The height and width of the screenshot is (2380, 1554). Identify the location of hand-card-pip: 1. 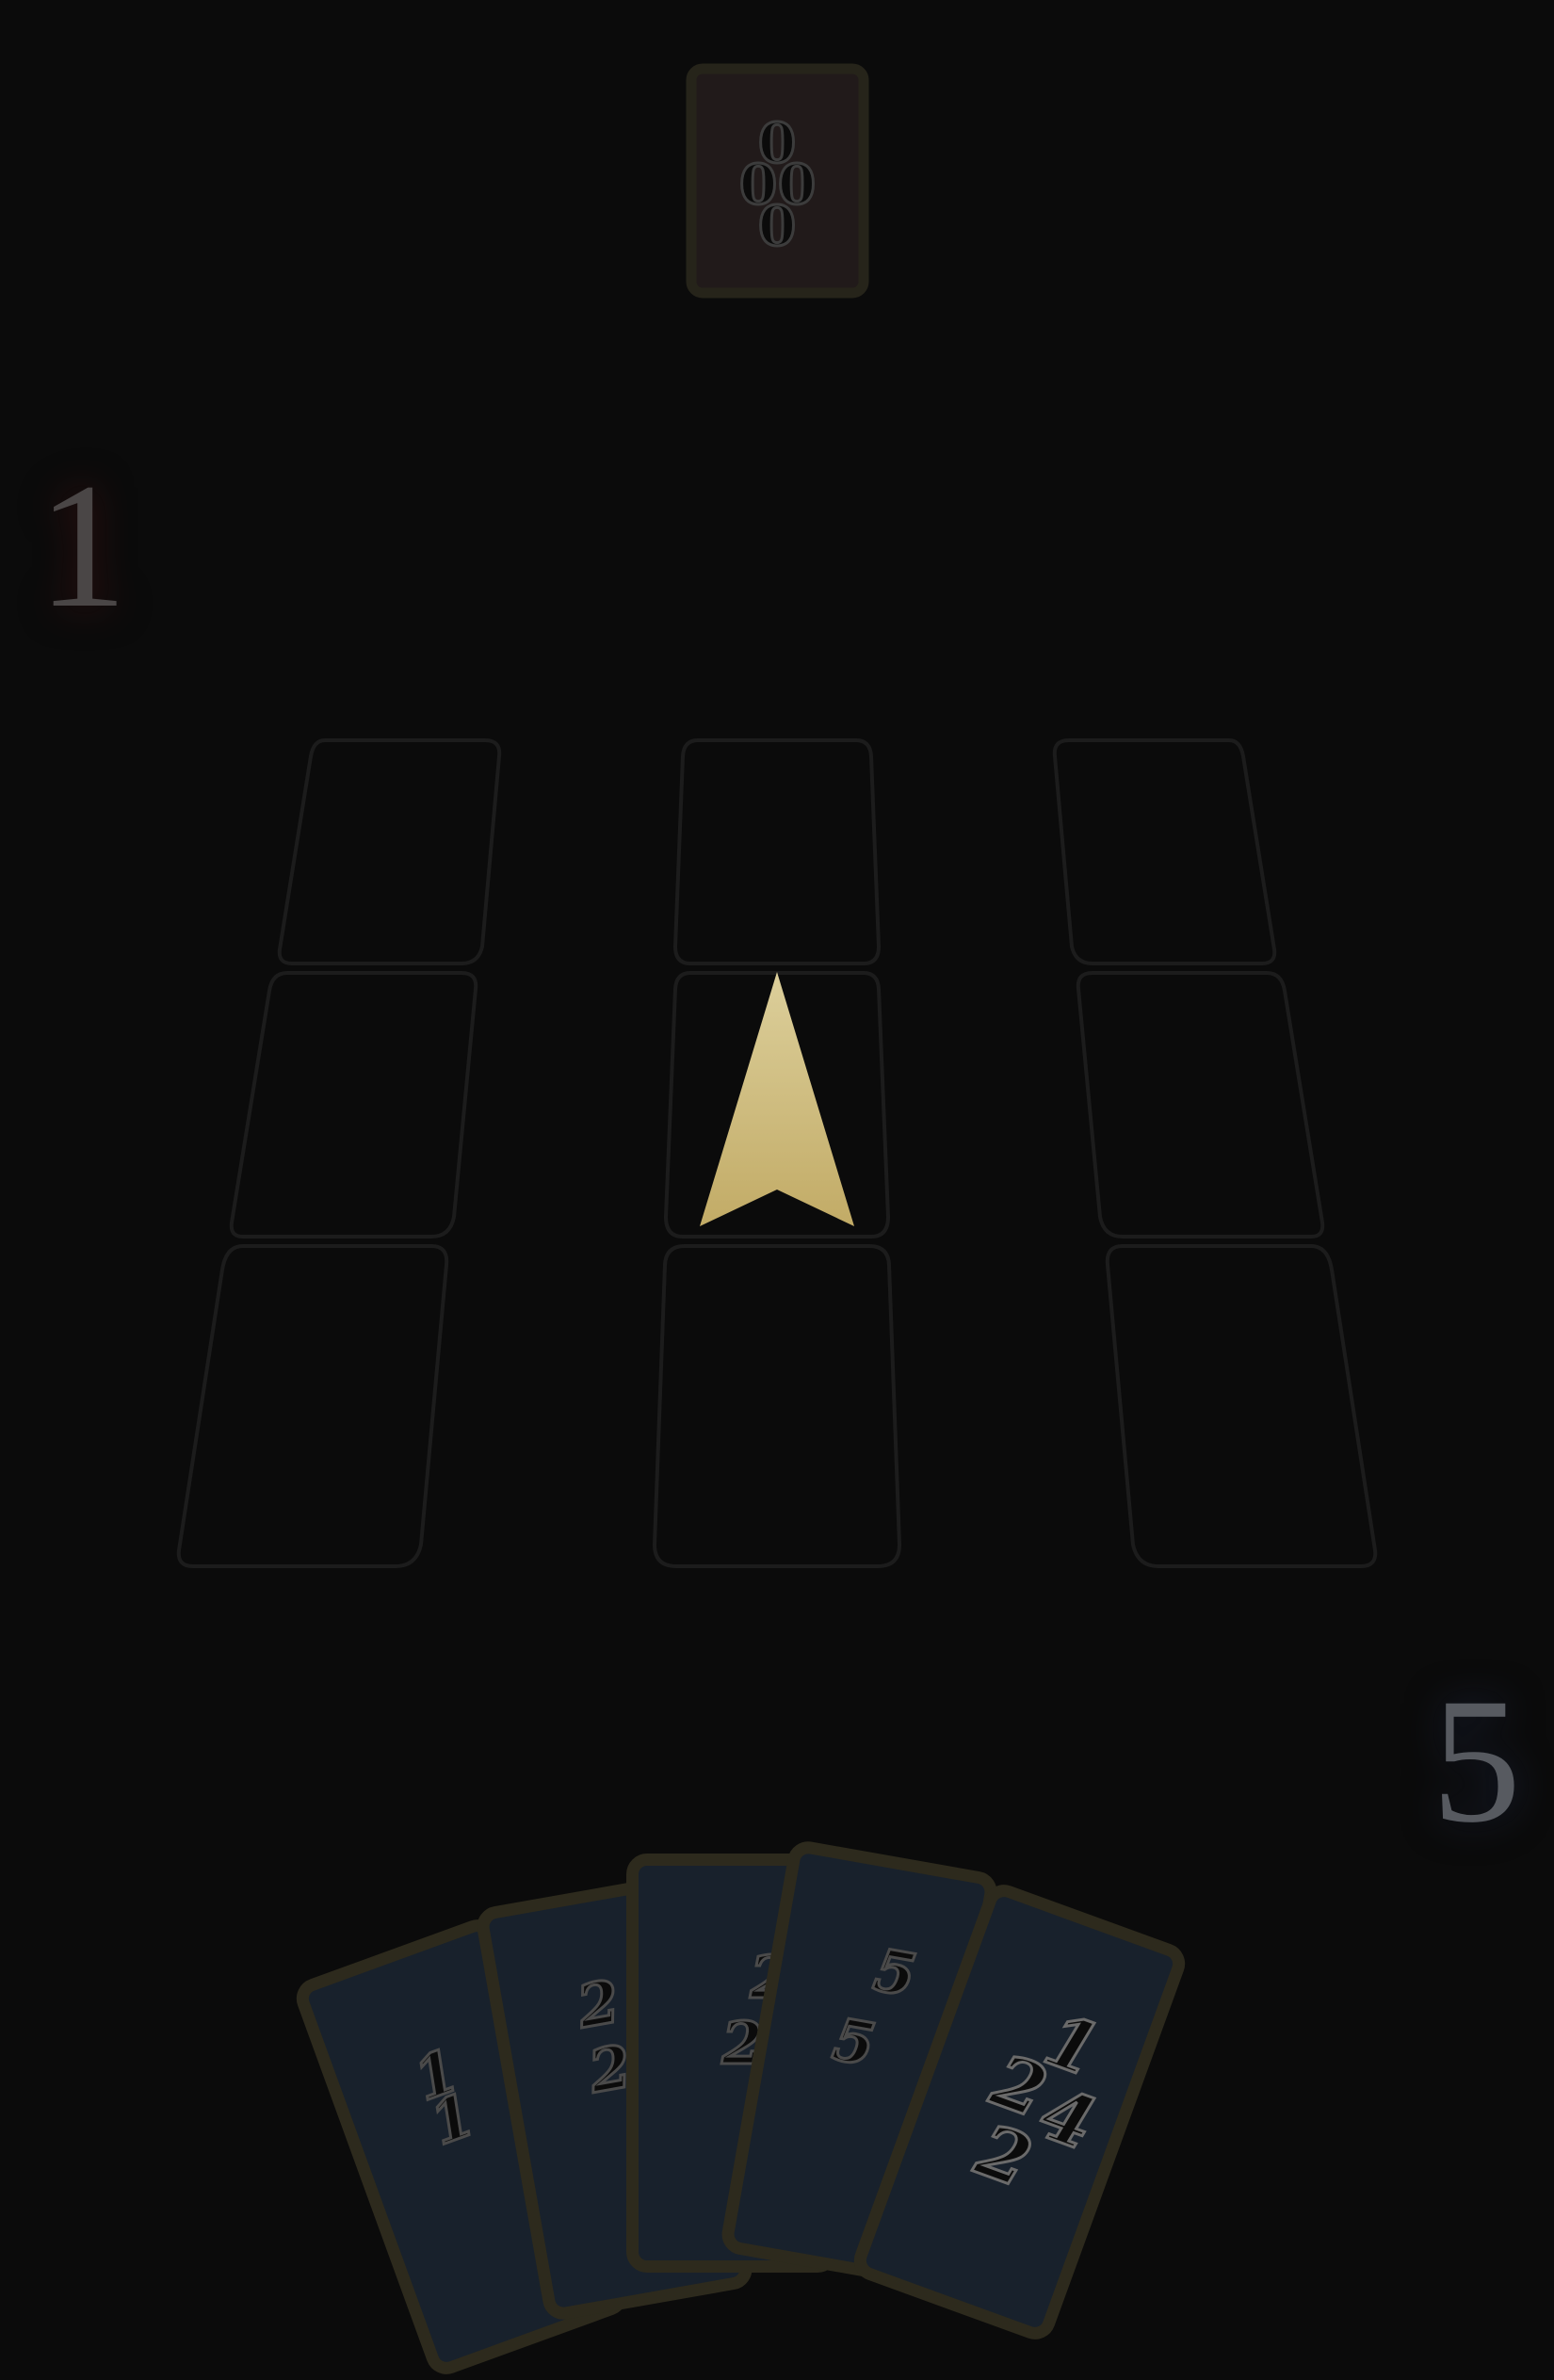
(453, 2119).